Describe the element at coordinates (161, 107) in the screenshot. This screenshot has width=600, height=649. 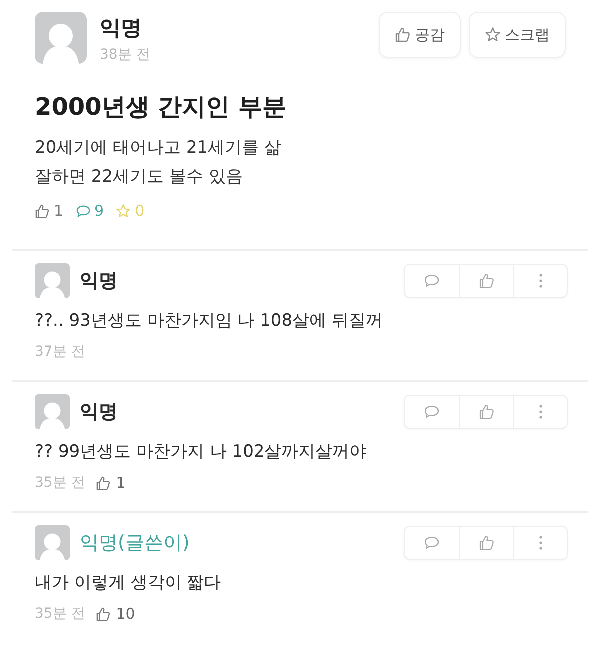
I see `post-title: 2000년생 간지인 부분` at that location.